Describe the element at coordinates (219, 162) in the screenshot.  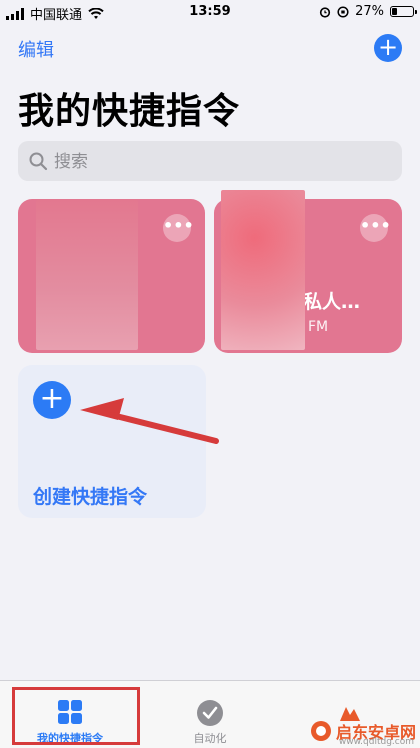
I see `search-input` at that location.